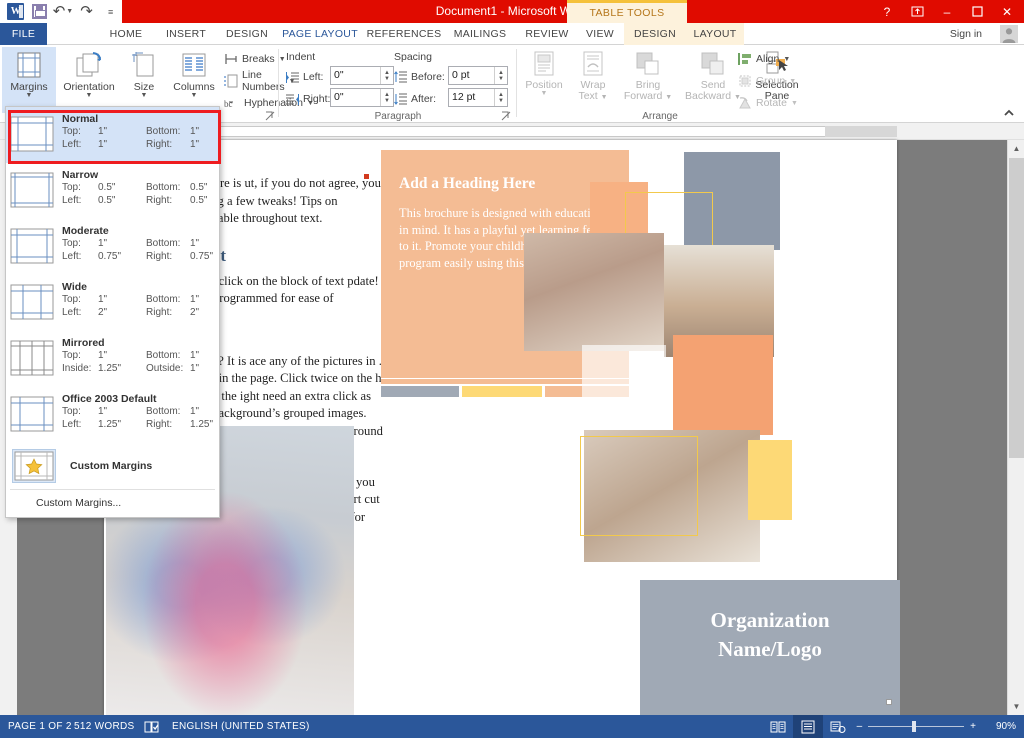  I want to click on spacing-after-input: 12 pt ▲ ▼, so click(478, 97).